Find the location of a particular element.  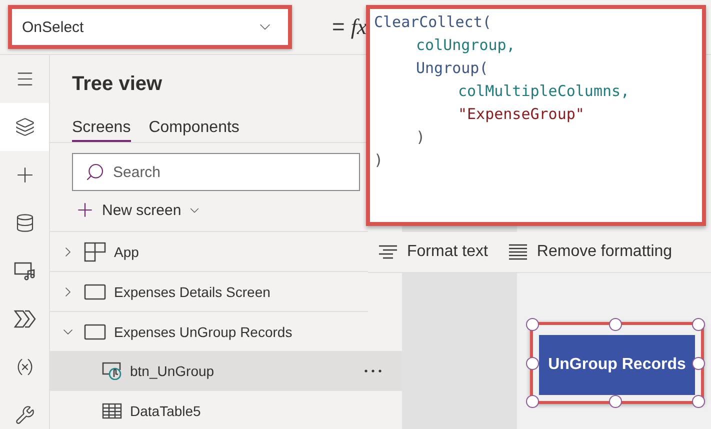

code-line: ClearCollect( is located at coordinates (433, 22).